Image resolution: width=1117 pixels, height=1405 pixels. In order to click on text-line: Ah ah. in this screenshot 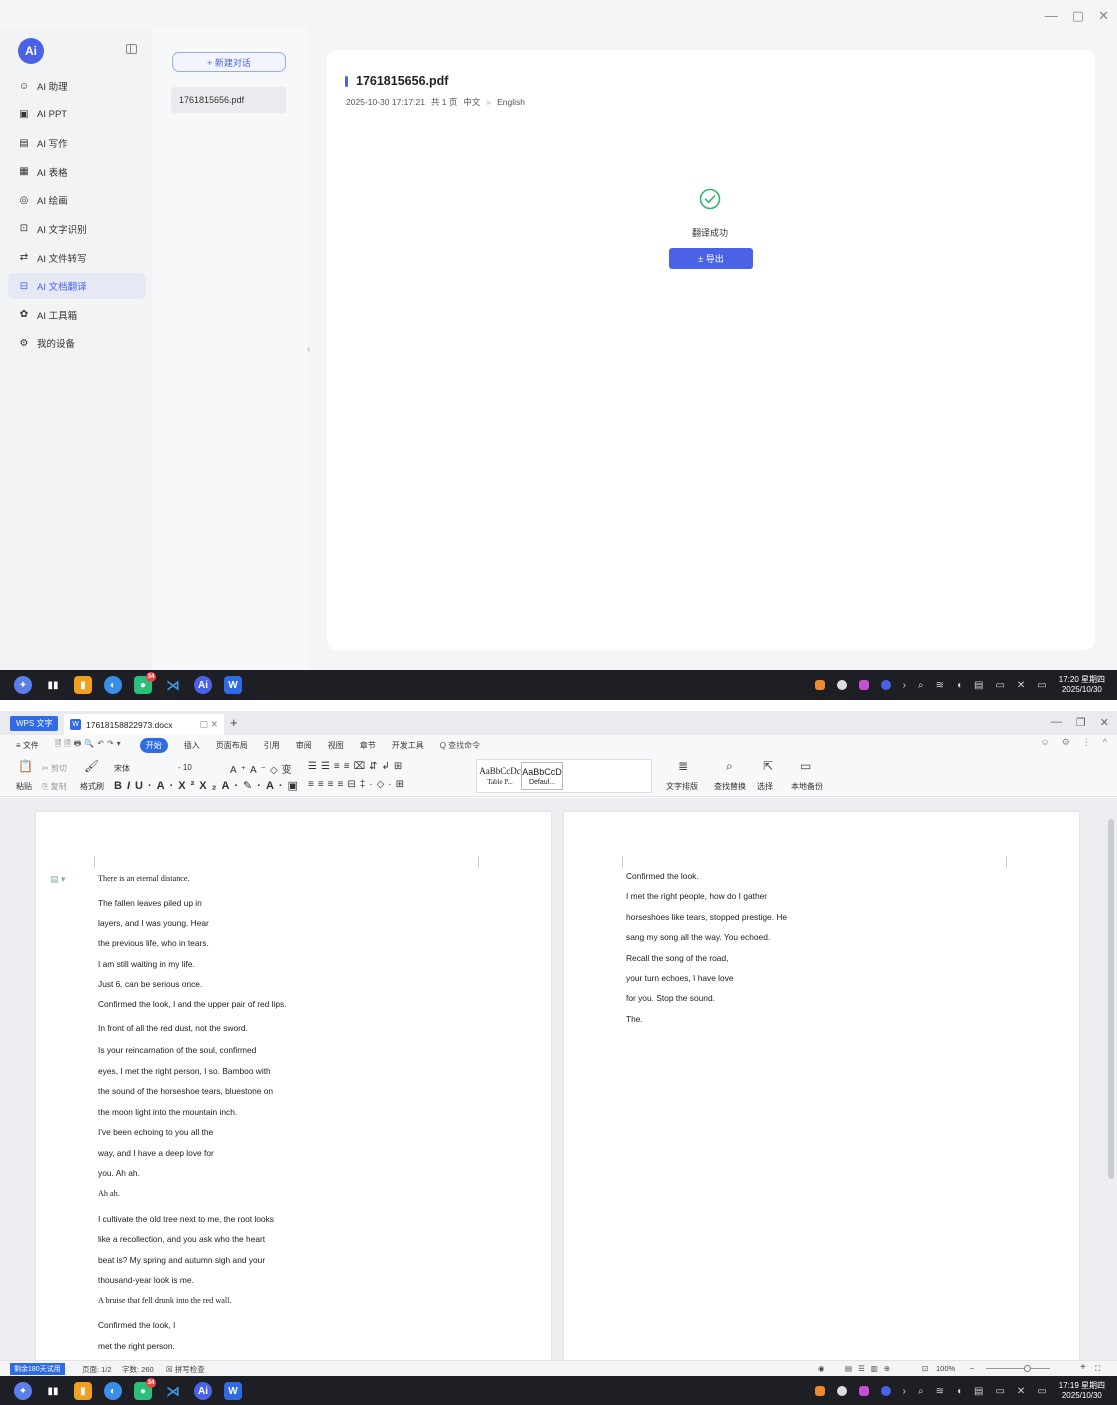, I will do `click(109, 1193)`.